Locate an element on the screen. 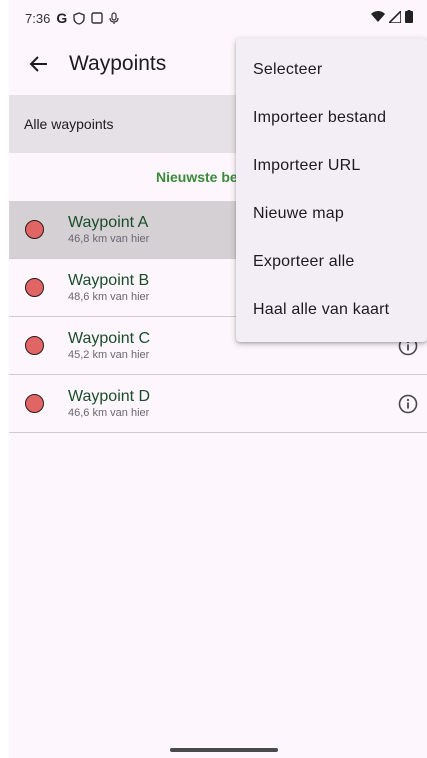 The image size is (427, 758). shield-icon is located at coordinates (79, 18).